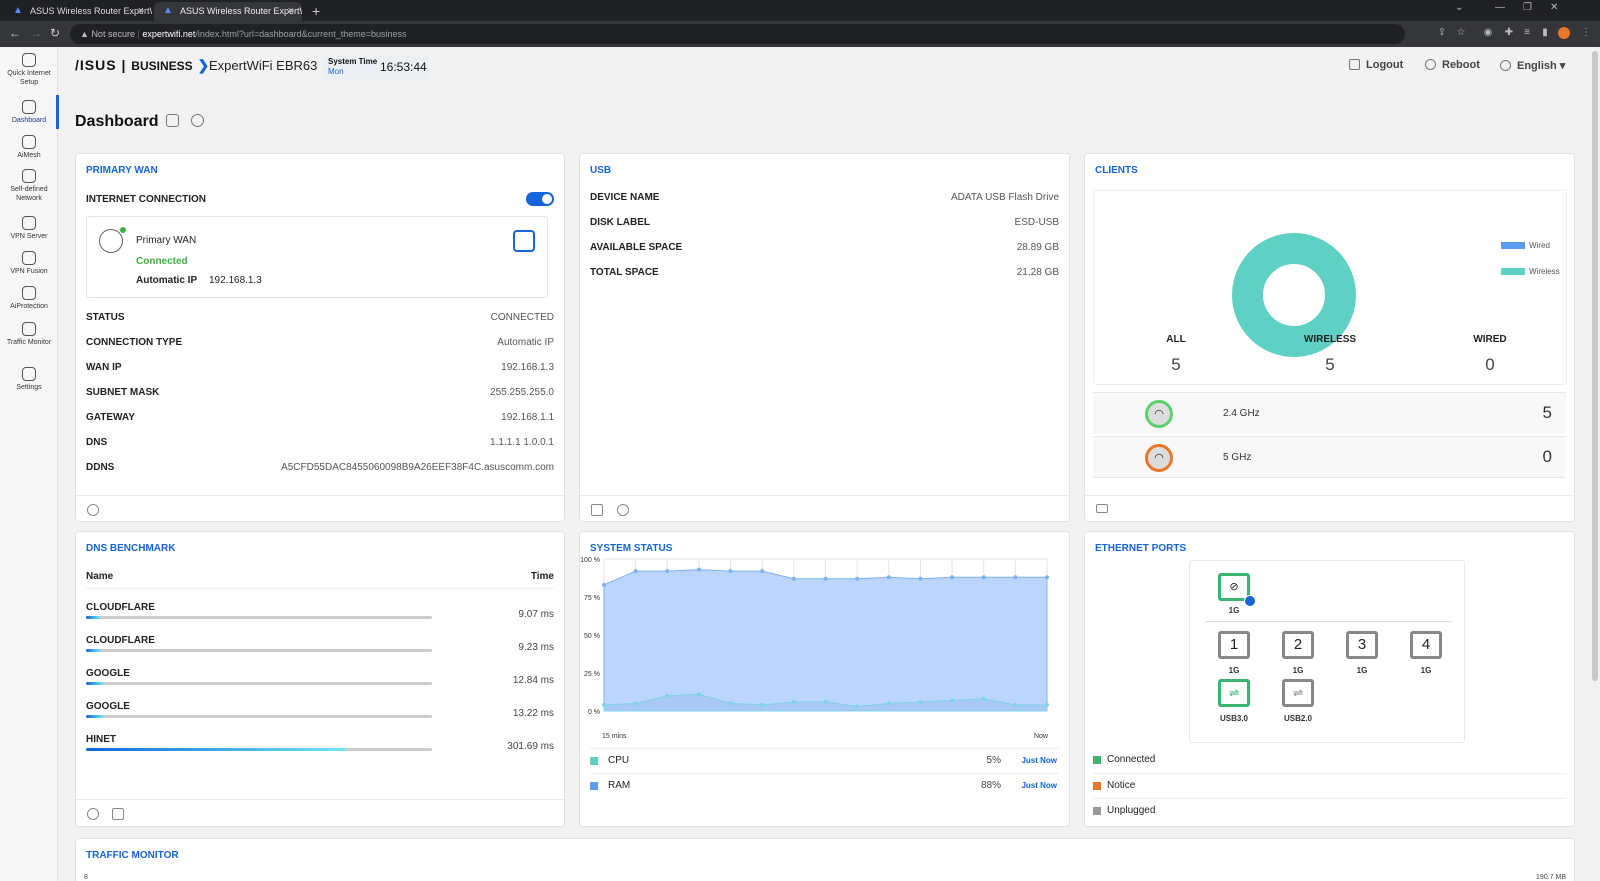 The width and height of the screenshot is (1600, 881). What do you see at coordinates (132, 855) in the screenshot?
I see `card-title: TRAFFIC MONITOR` at bounding box center [132, 855].